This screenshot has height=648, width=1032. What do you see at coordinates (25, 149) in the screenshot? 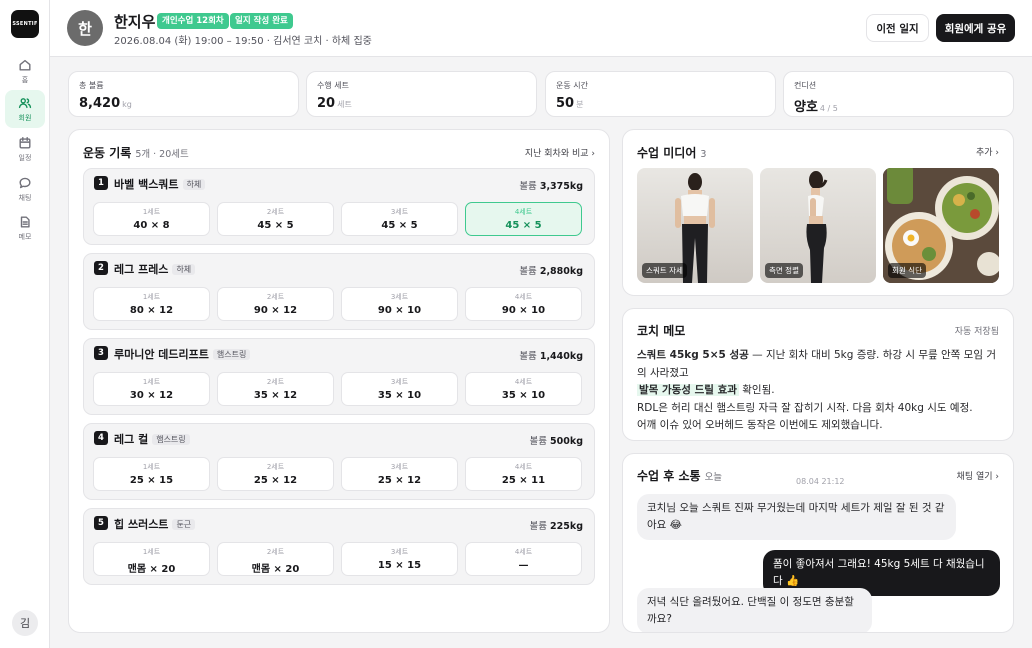
I see `nav-item-schedule: 일정` at bounding box center [25, 149].